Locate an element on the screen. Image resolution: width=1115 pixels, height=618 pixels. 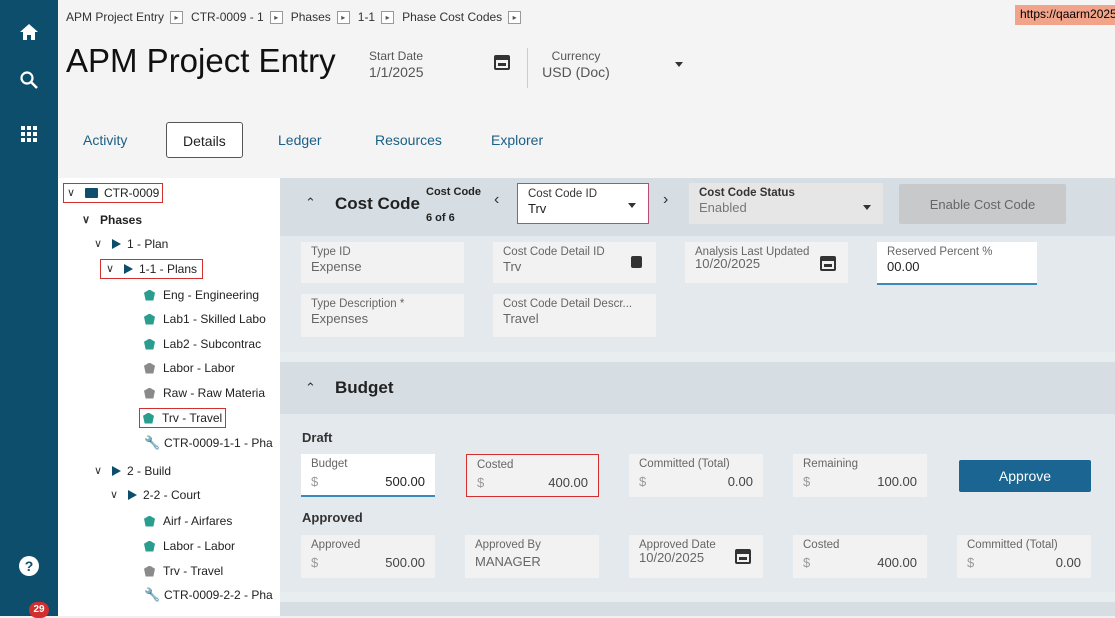
tree-node-label: Labor - Labor is located at coordinates (199, 368).